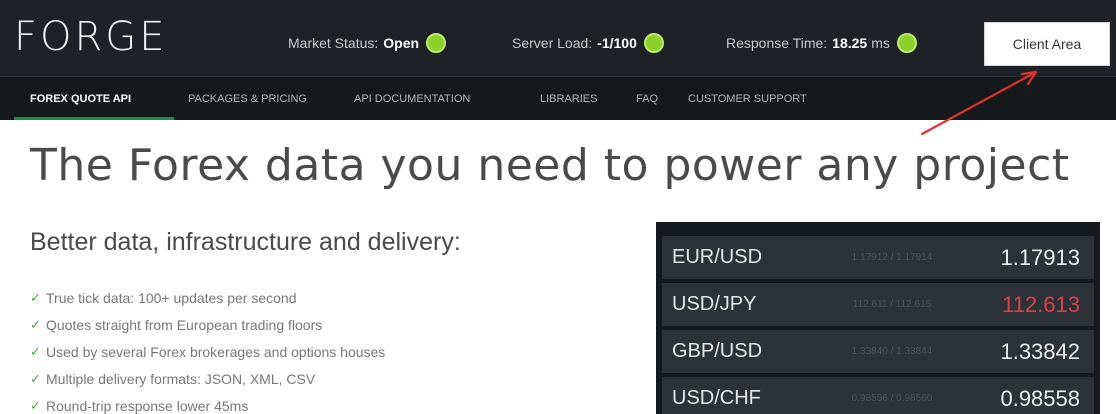 The image size is (1116, 414). I want to click on quote-pair: USD/CHF, so click(716, 398).